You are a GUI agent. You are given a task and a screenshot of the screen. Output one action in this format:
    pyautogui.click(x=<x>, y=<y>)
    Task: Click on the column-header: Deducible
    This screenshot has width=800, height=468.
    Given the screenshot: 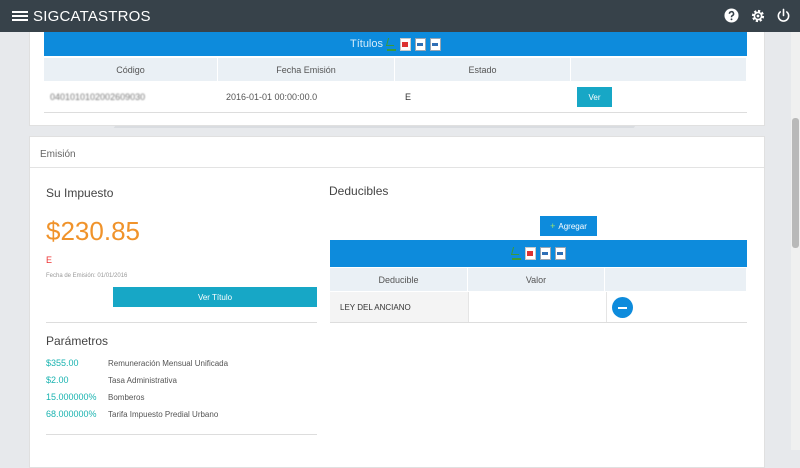 What is the action you would take?
    pyautogui.click(x=399, y=279)
    